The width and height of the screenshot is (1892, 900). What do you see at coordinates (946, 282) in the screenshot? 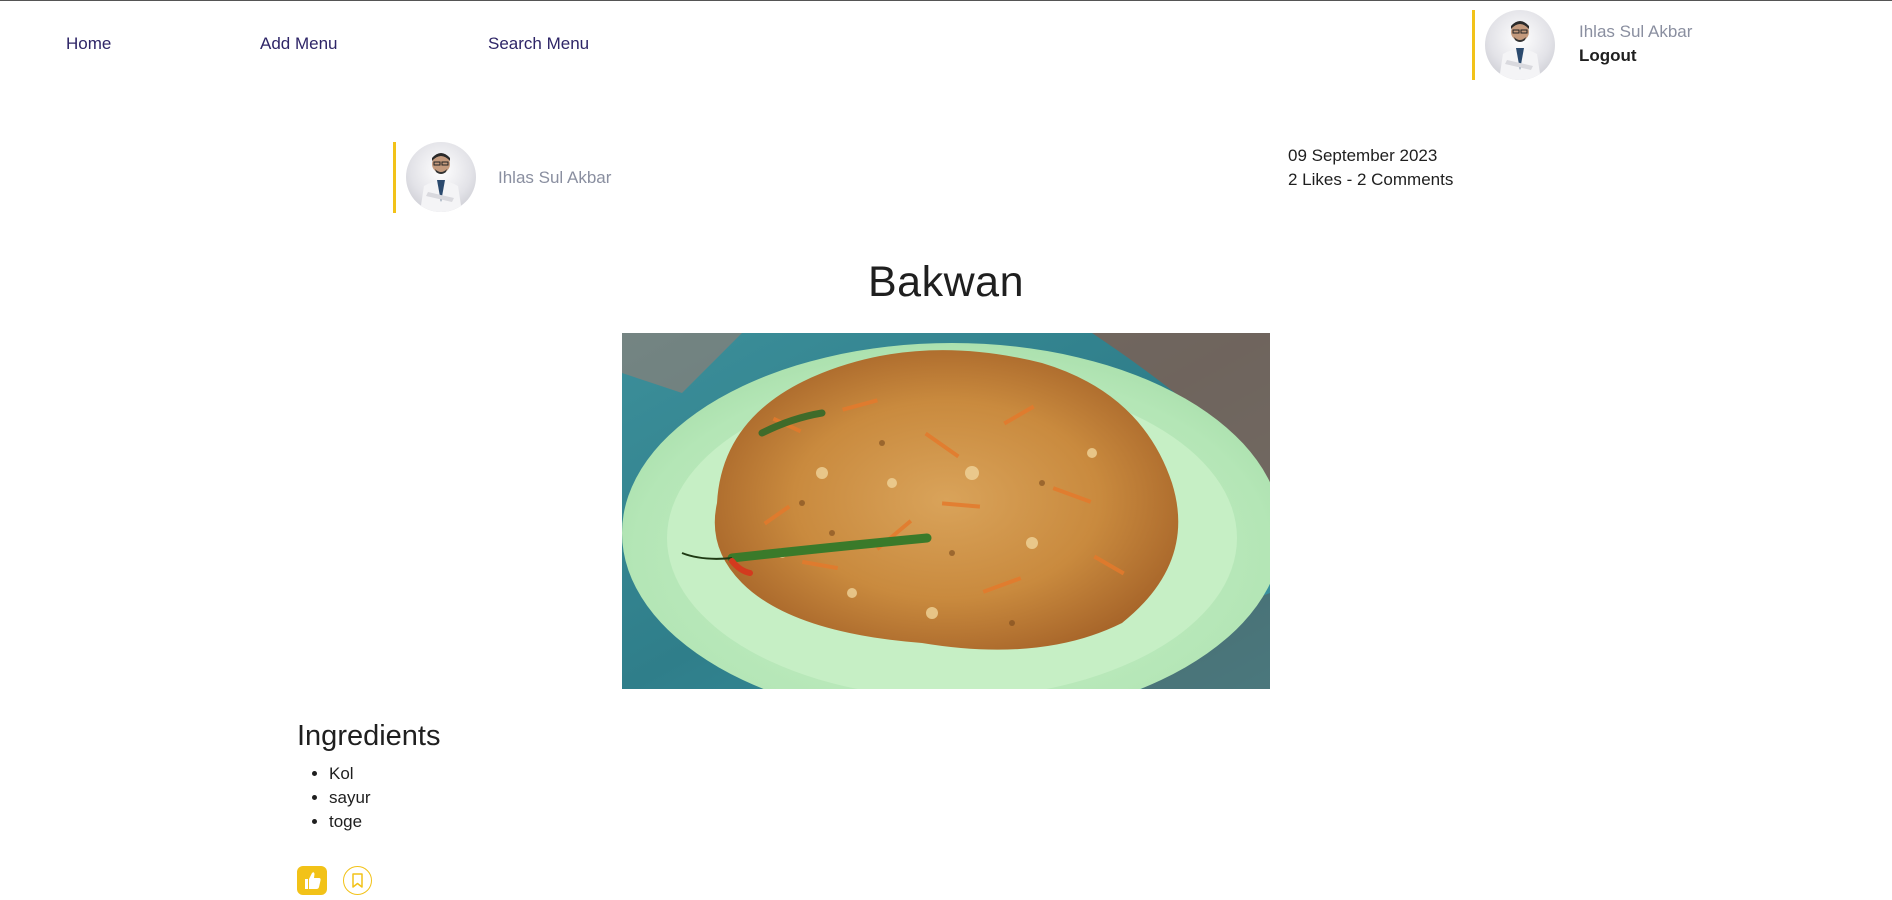
I see `recipe-title: Bakwan` at bounding box center [946, 282].